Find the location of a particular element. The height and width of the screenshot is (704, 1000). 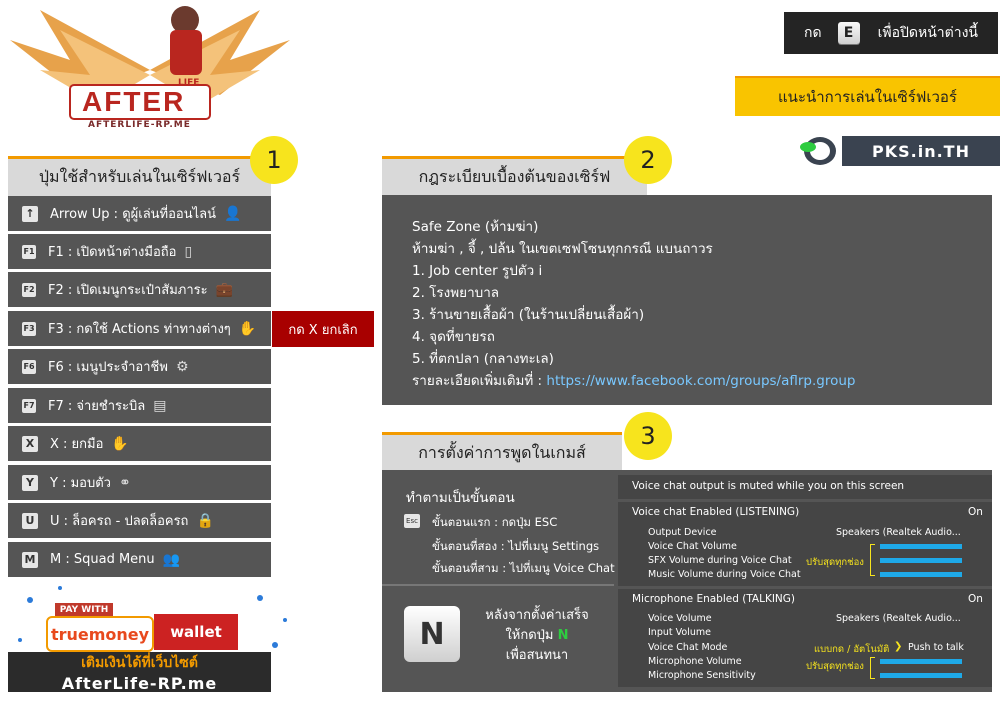

rule-line: 1. Job center รูปตัว i is located at coordinates (477, 271).